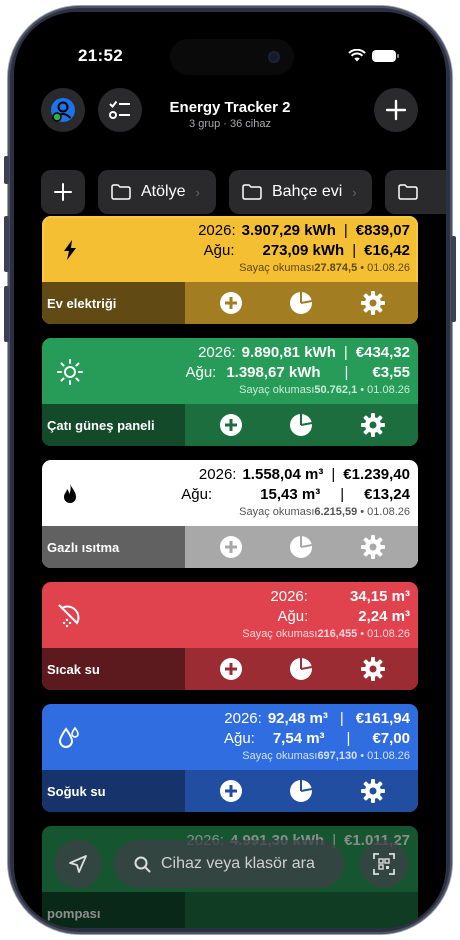  I want to click on card-actions: Çatı güneş paneli, so click(230, 425).